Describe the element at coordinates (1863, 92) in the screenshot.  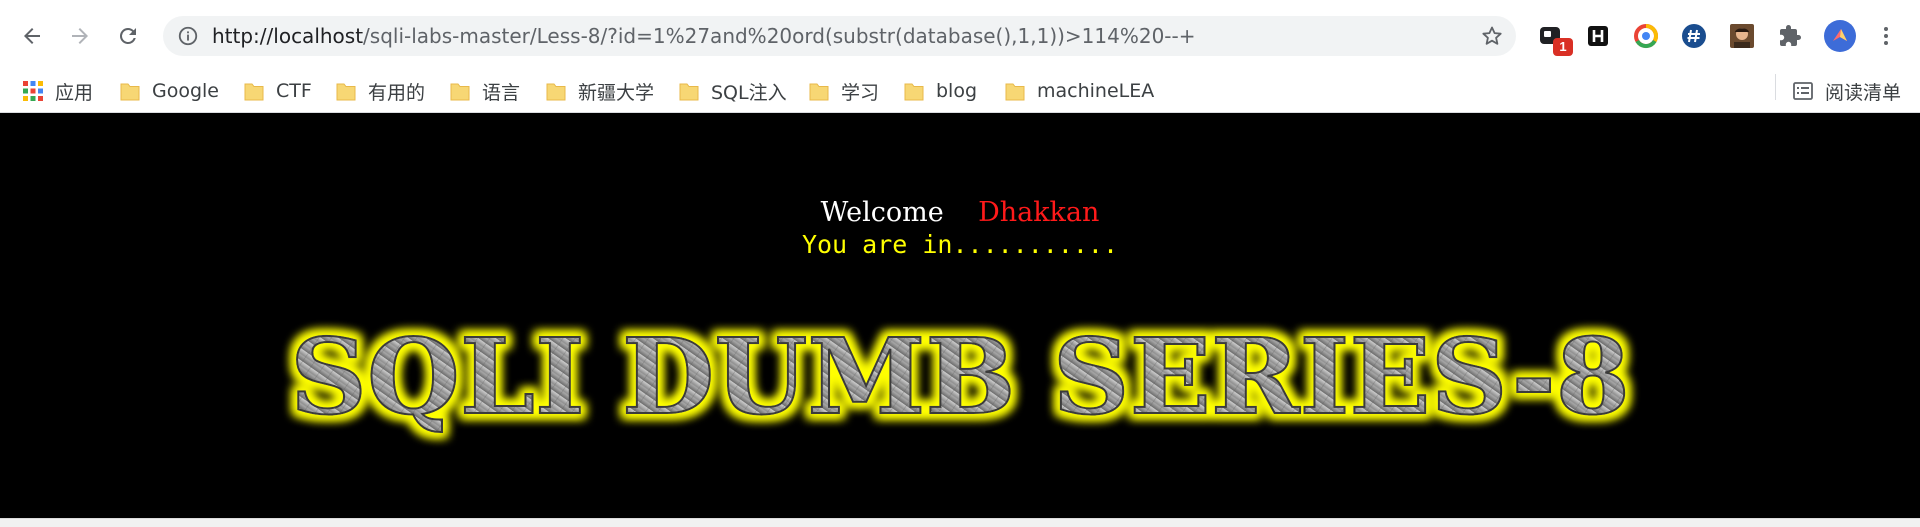
I see `reading-list-label: 阅读清单` at that location.